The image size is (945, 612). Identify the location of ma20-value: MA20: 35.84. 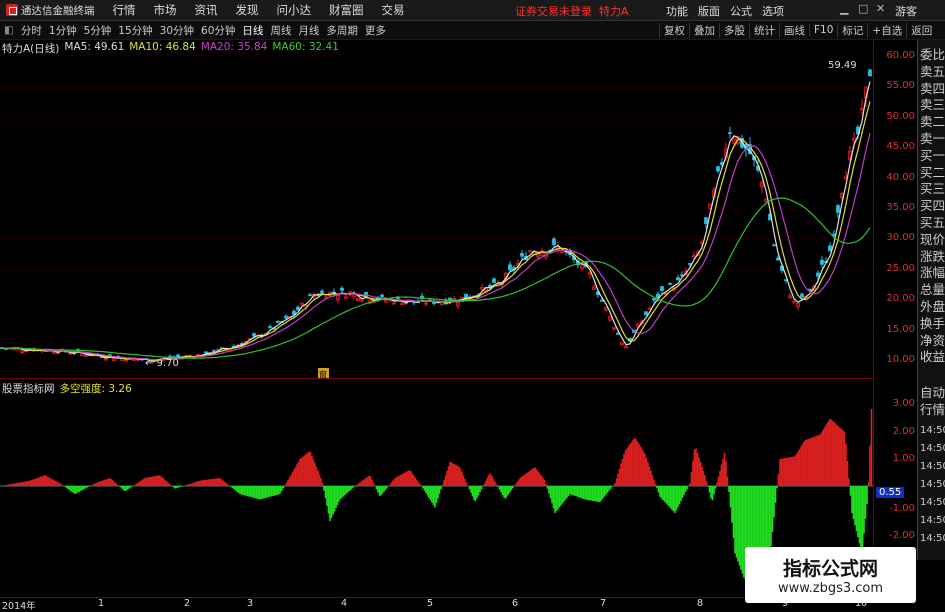
(234, 47).